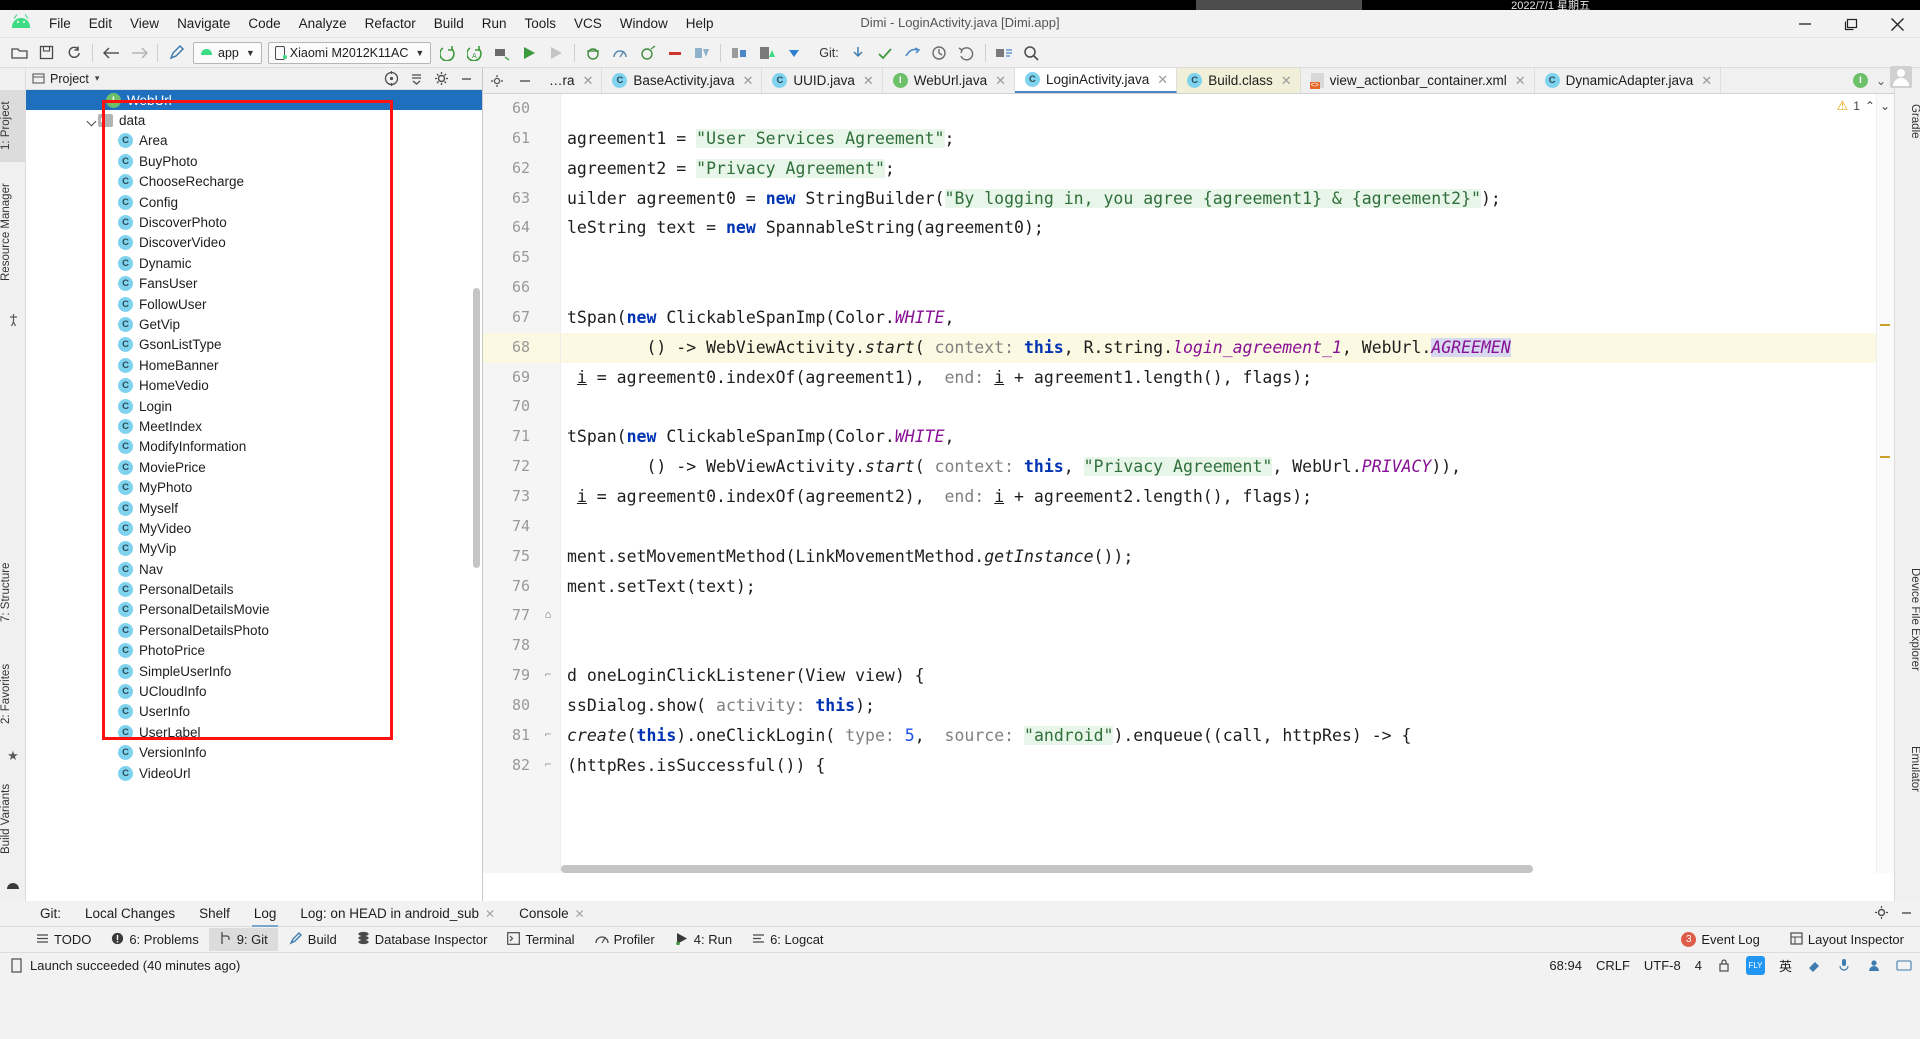 The width and height of the screenshot is (1920, 1039). What do you see at coordinates (13, 232) in the screenshot?
I see `sidebar-item-resource-manager: Resource Manager` at bounding box center [13, 232].